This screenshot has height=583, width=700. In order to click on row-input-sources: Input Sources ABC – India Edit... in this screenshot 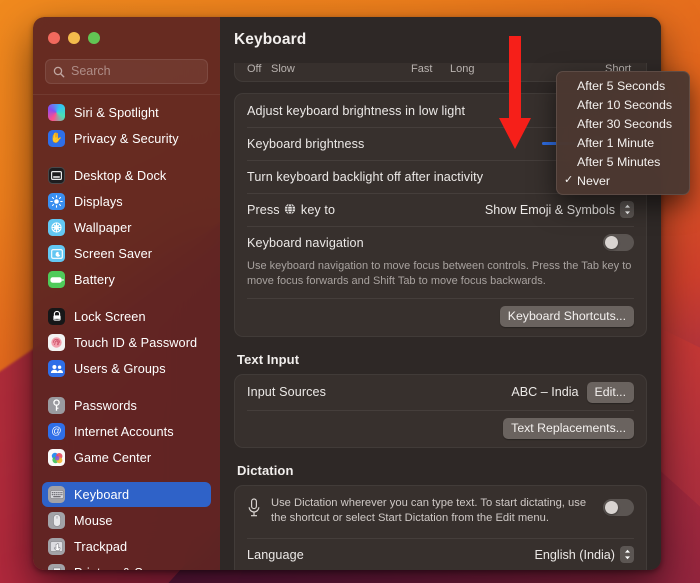, I will do `click(440, 392)`.